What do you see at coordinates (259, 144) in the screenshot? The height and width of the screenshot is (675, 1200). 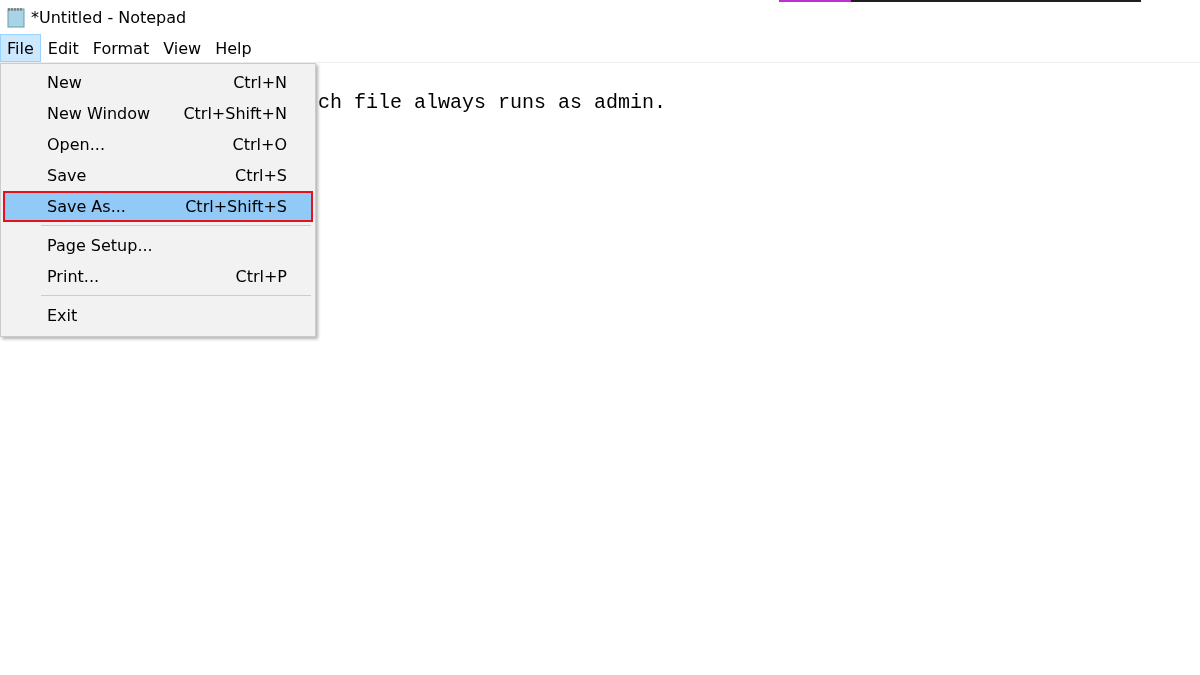 I see `menu-item-shortcut: Ctrl+O` at bounding box center [259, 144].